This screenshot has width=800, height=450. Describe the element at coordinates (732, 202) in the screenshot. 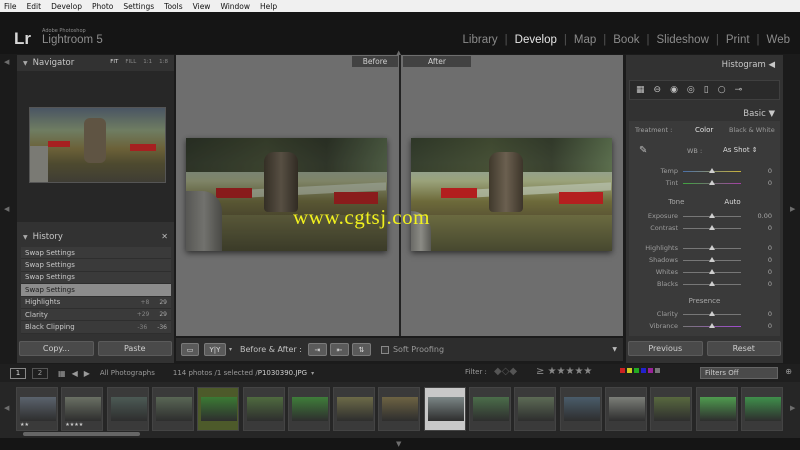

I see `auto-tone-button: Auto` at that location.